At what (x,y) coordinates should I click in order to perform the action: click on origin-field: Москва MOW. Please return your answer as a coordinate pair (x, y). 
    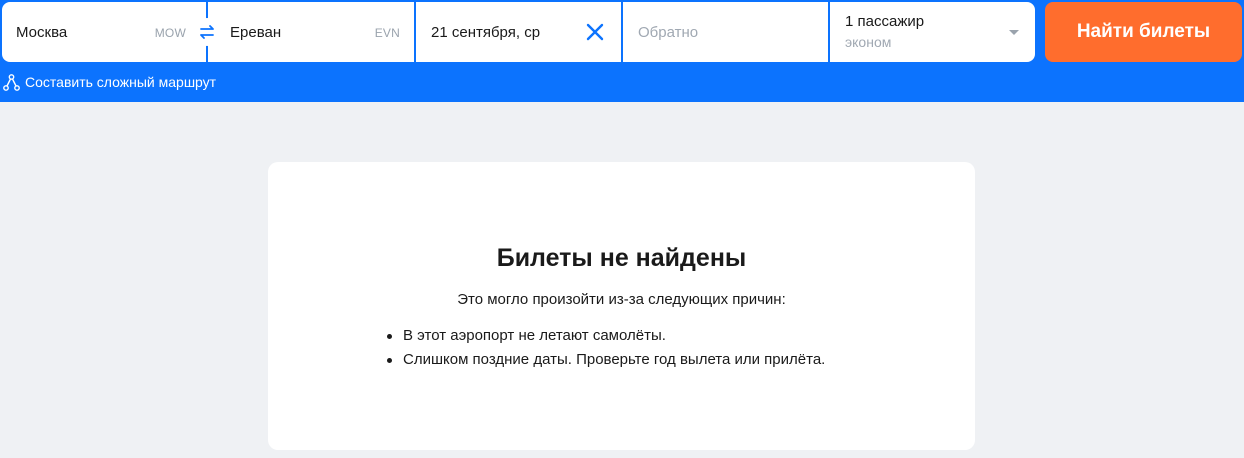
    Looking at the image, I should click on (105, 32).